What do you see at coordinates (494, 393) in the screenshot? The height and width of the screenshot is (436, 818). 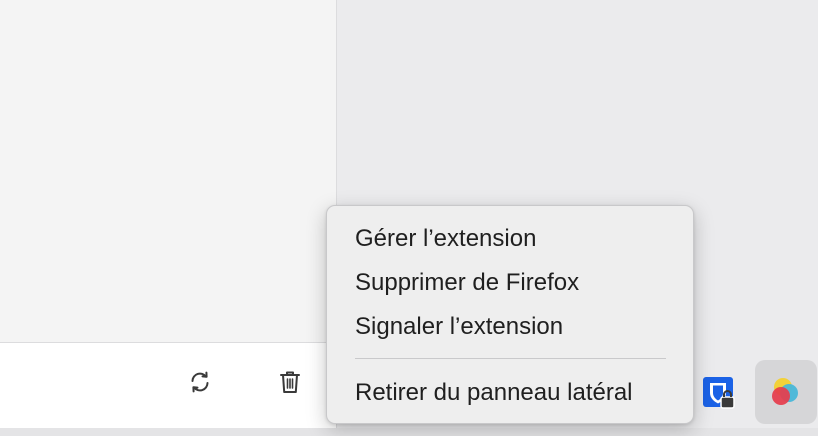 I see `menu-item-remove-from-sidebar: Retirer du panneau latéral` at bounding box center [494, 393].